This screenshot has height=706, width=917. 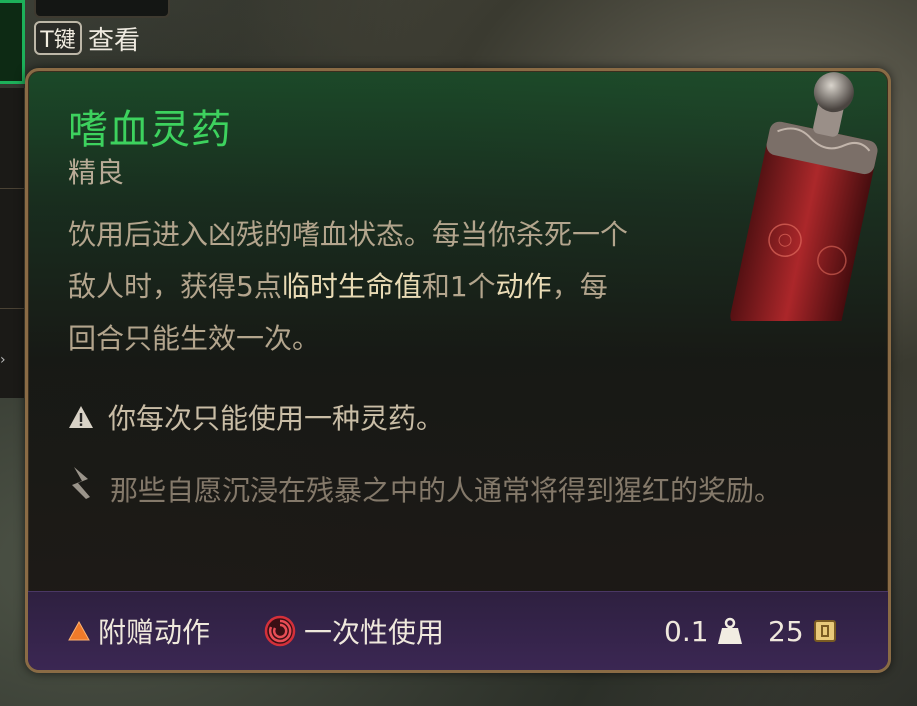 I want to click on weight-stat: 0.1, so click(x=703, y=631).